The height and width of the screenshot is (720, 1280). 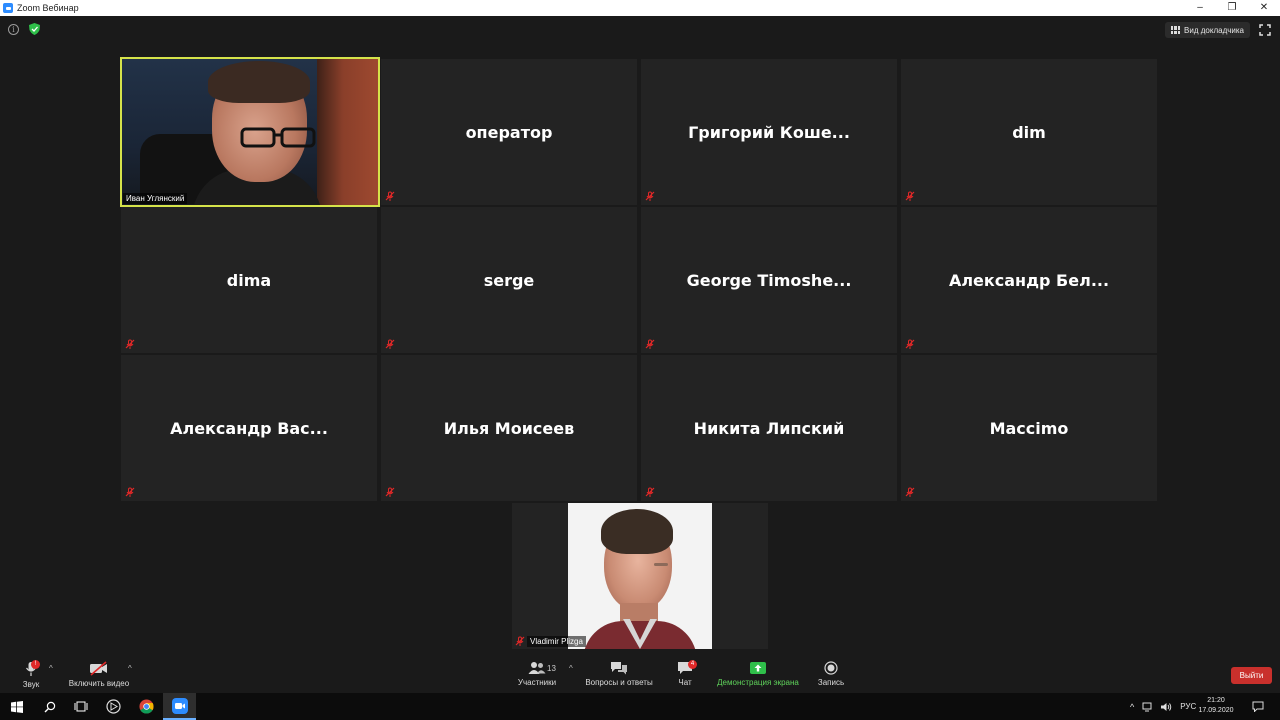 What do you see at coordinates (155, 198) in the screenshot?
I see `participant-name-label: Иван Углянский` at bounding box center [155, 198].